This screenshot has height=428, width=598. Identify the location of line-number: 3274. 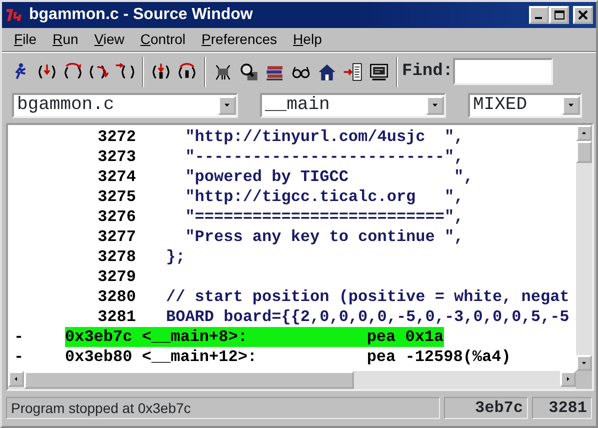
(116, 177).